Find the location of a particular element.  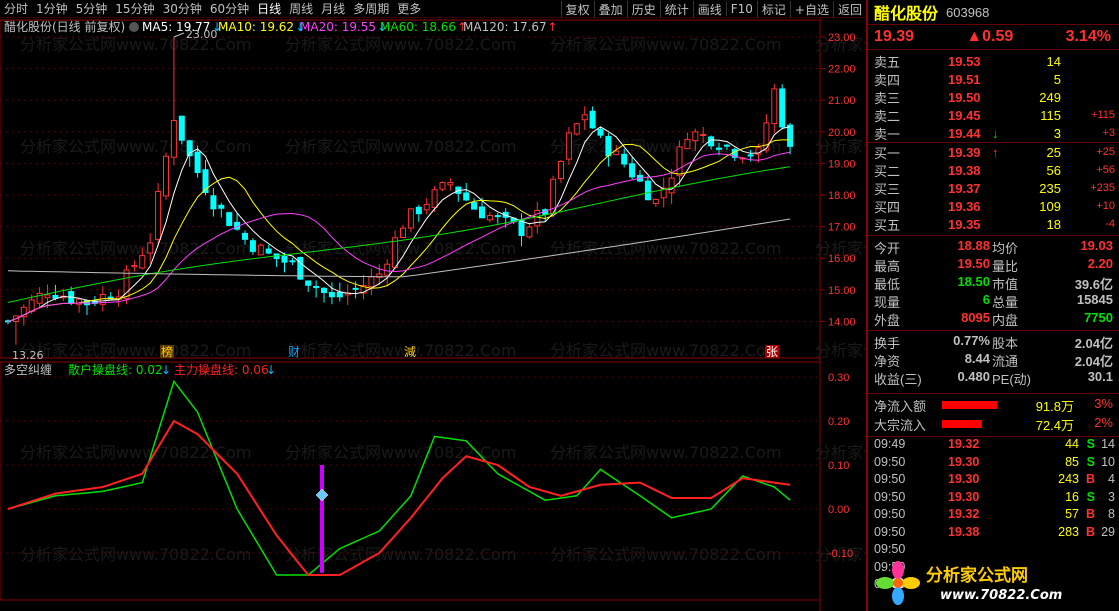

tick-price: 19.32 is located at coordinates (964, 444).